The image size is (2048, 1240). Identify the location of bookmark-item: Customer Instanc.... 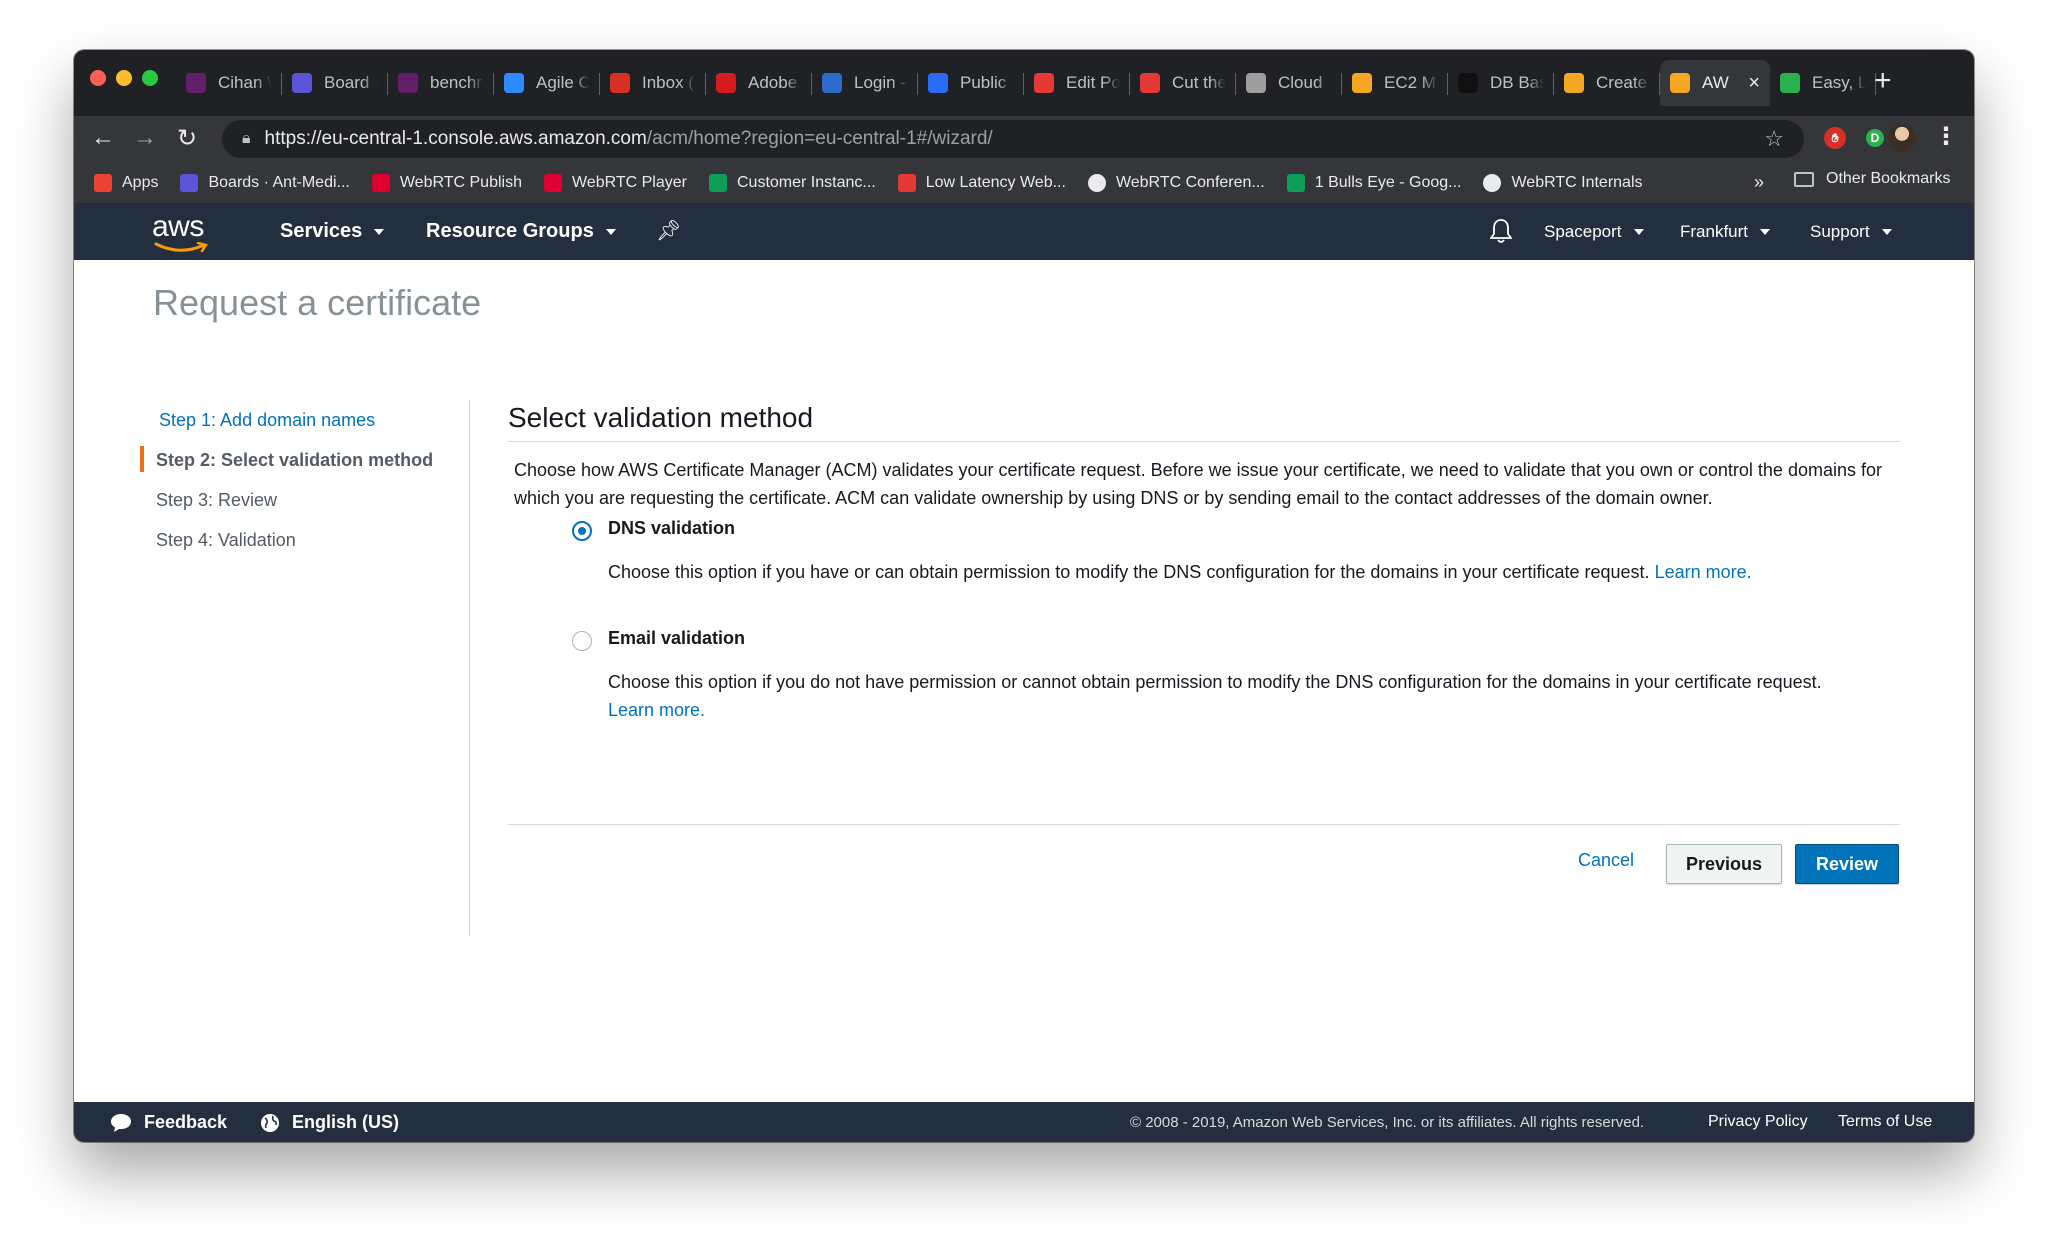
(792, 182).